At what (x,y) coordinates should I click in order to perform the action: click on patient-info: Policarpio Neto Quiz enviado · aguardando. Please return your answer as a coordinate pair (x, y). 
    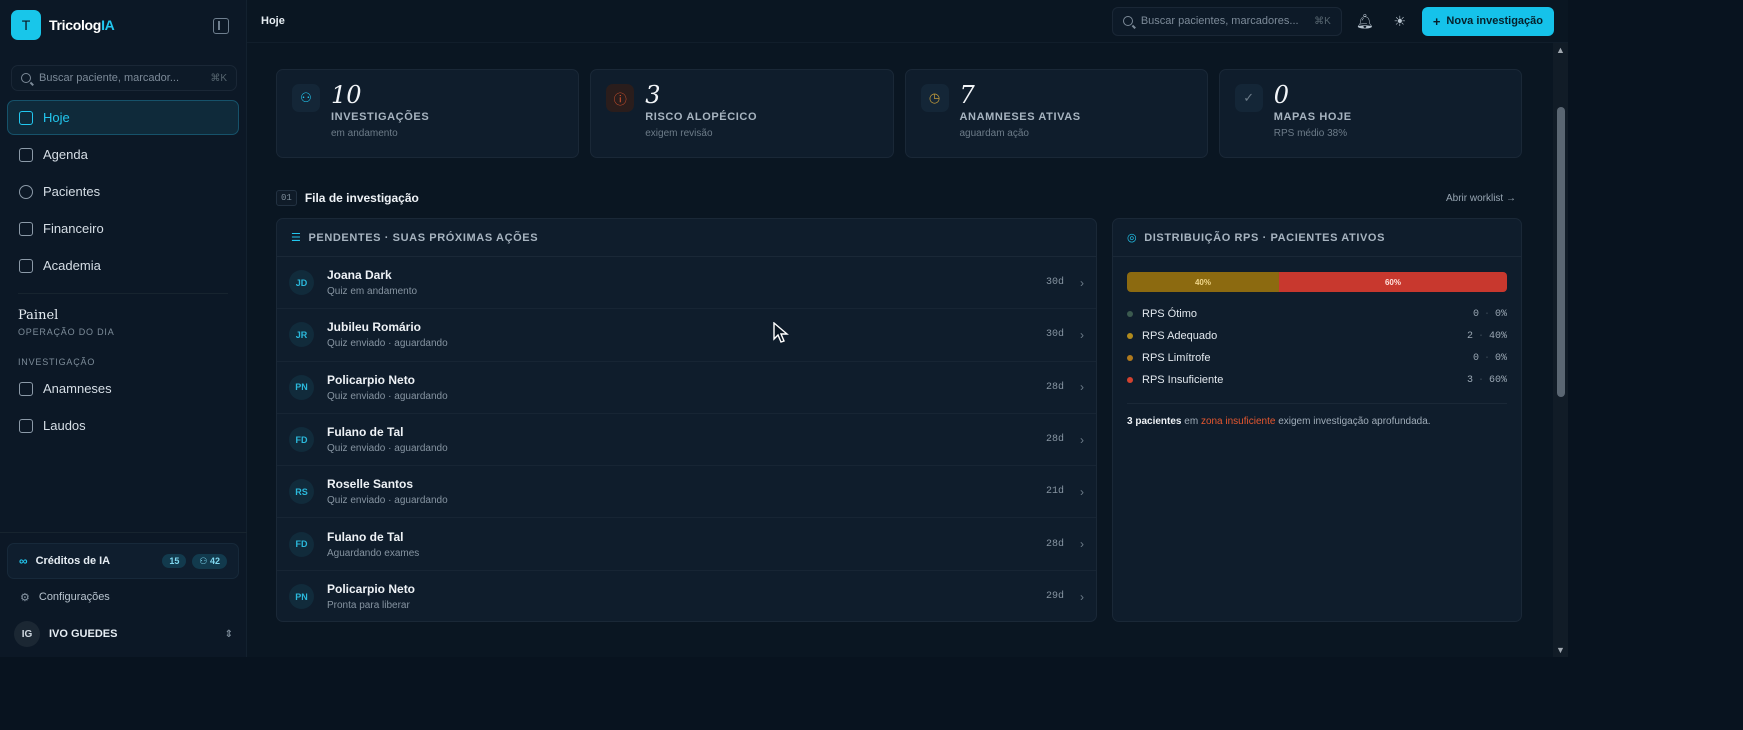
    Looking at the image, I should click on (387, 387).